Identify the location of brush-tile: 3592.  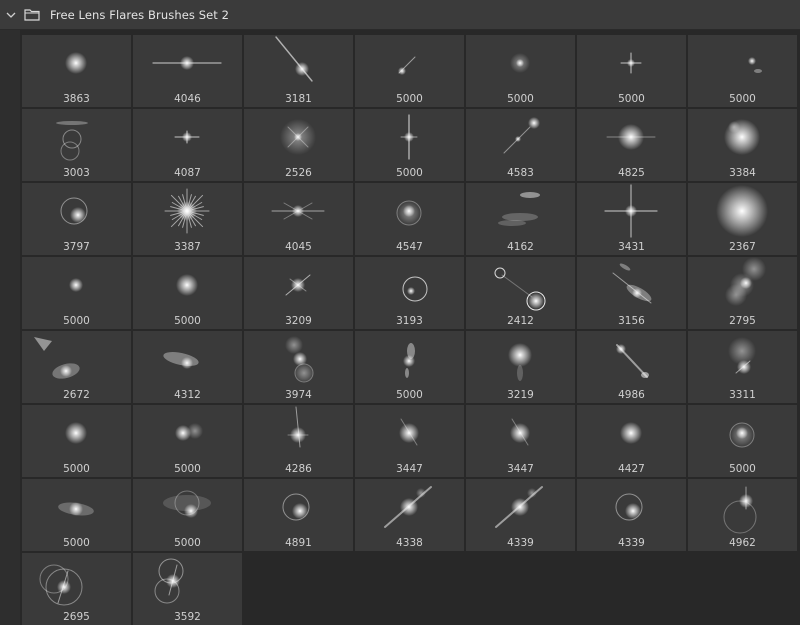
(187, 589).